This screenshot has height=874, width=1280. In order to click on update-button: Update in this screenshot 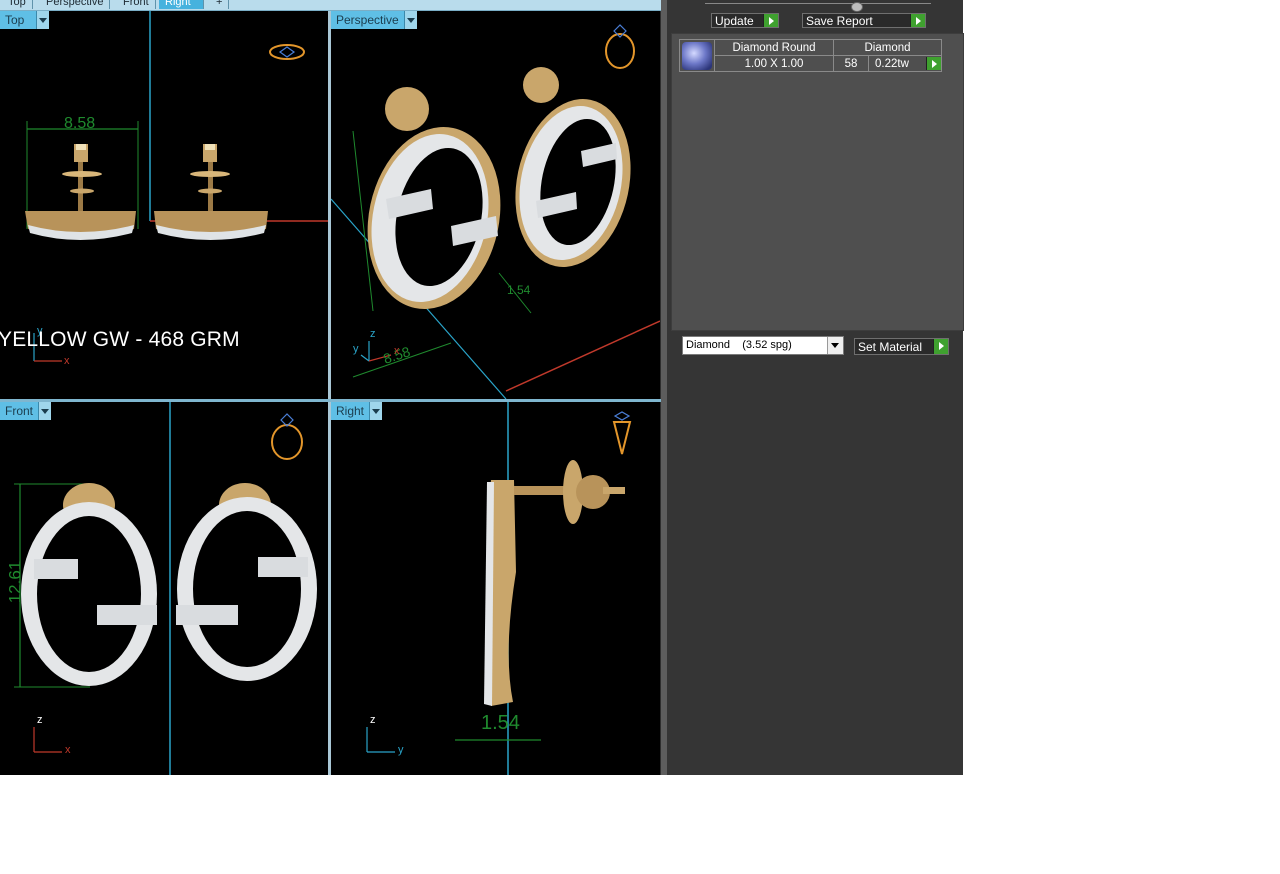, I will do `click(745, 20)`.